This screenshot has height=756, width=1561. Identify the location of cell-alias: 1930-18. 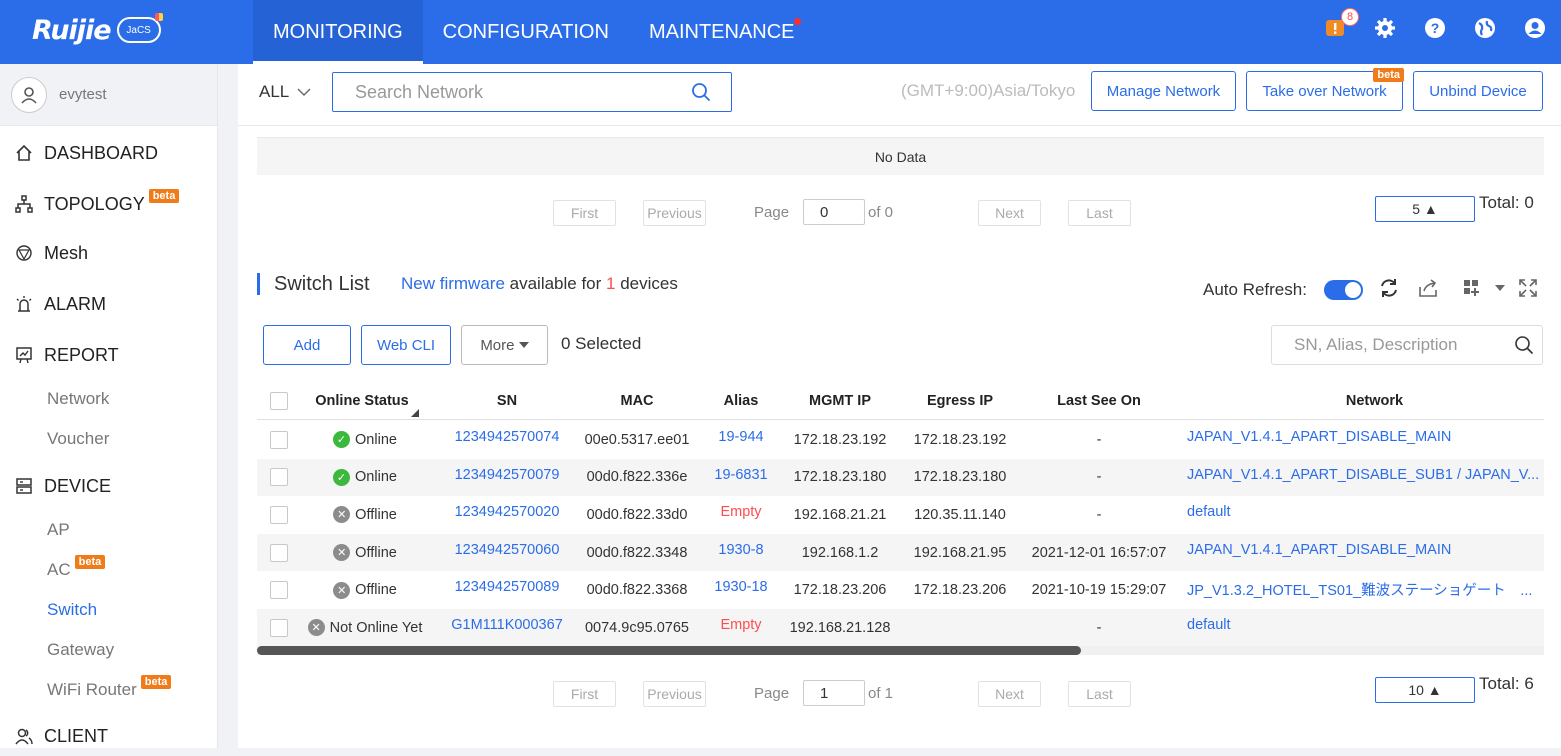
(741, 590).